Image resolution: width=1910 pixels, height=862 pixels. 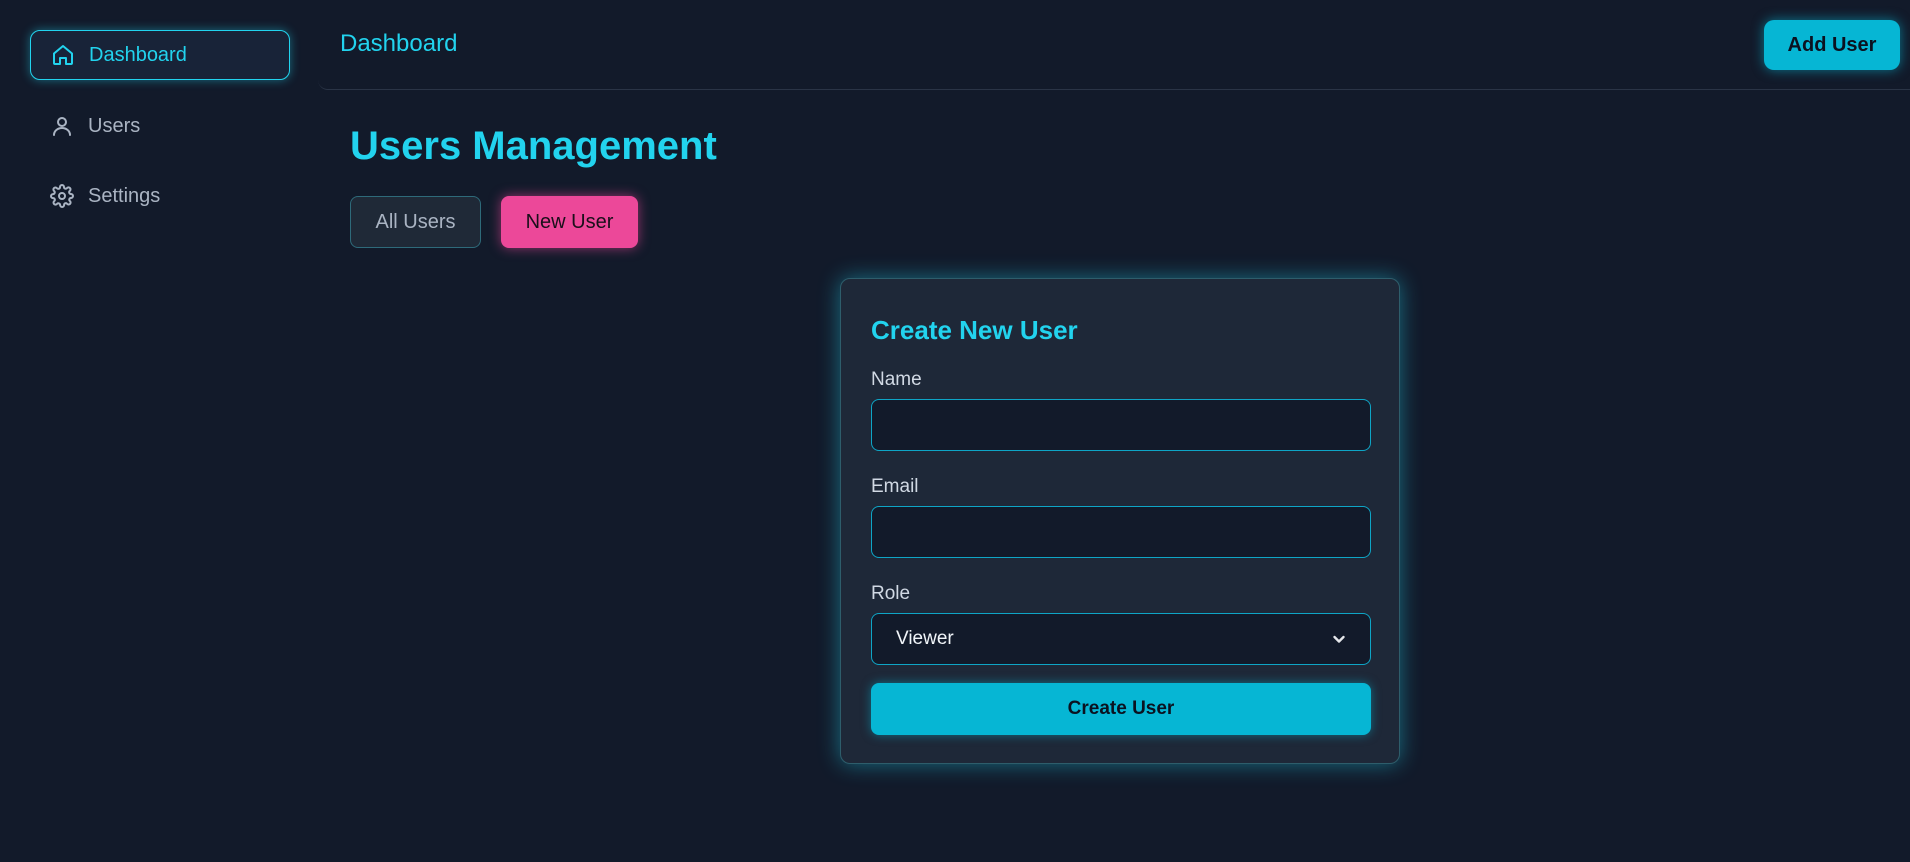 I want to click on tab-all-users: All Users, so click(x=415, y=222).